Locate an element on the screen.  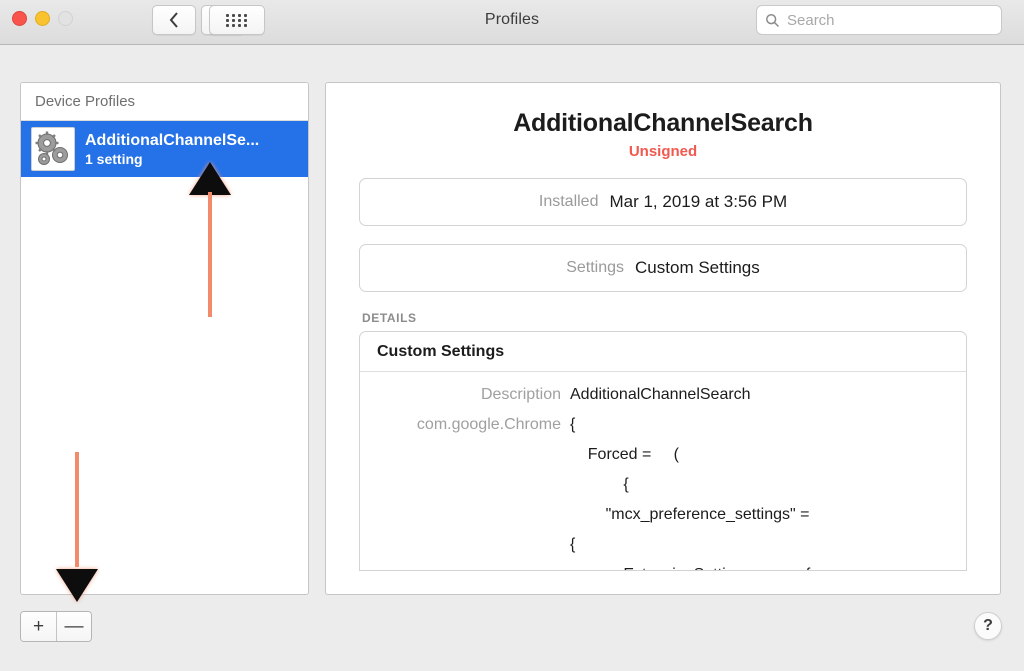
status-badge: Unsigned is located at coordinates (663, 151).